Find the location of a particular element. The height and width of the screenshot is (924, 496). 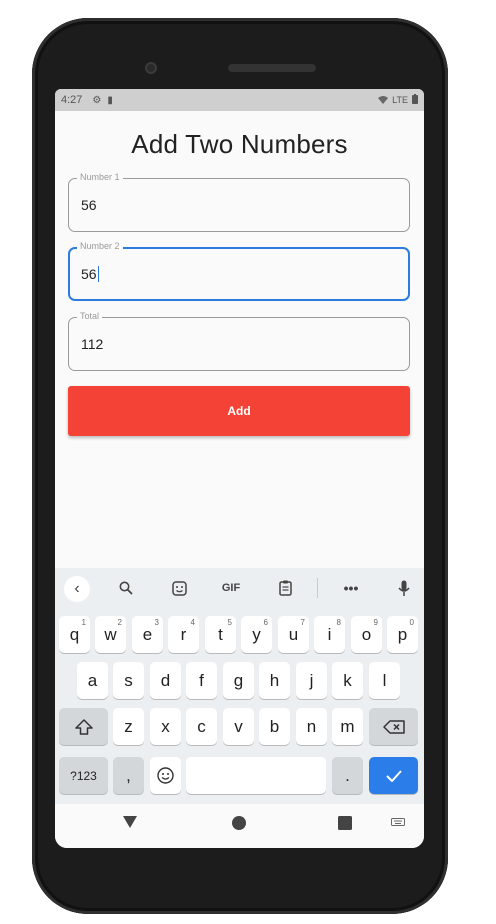

total-label: Total is located at coordinates (90, 316).